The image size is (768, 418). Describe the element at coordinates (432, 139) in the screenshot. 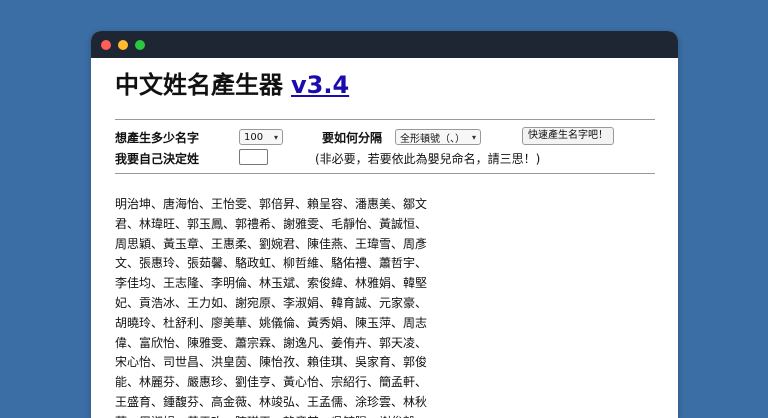

I see `separator-select-value: 全形頓號（、）` at that location.